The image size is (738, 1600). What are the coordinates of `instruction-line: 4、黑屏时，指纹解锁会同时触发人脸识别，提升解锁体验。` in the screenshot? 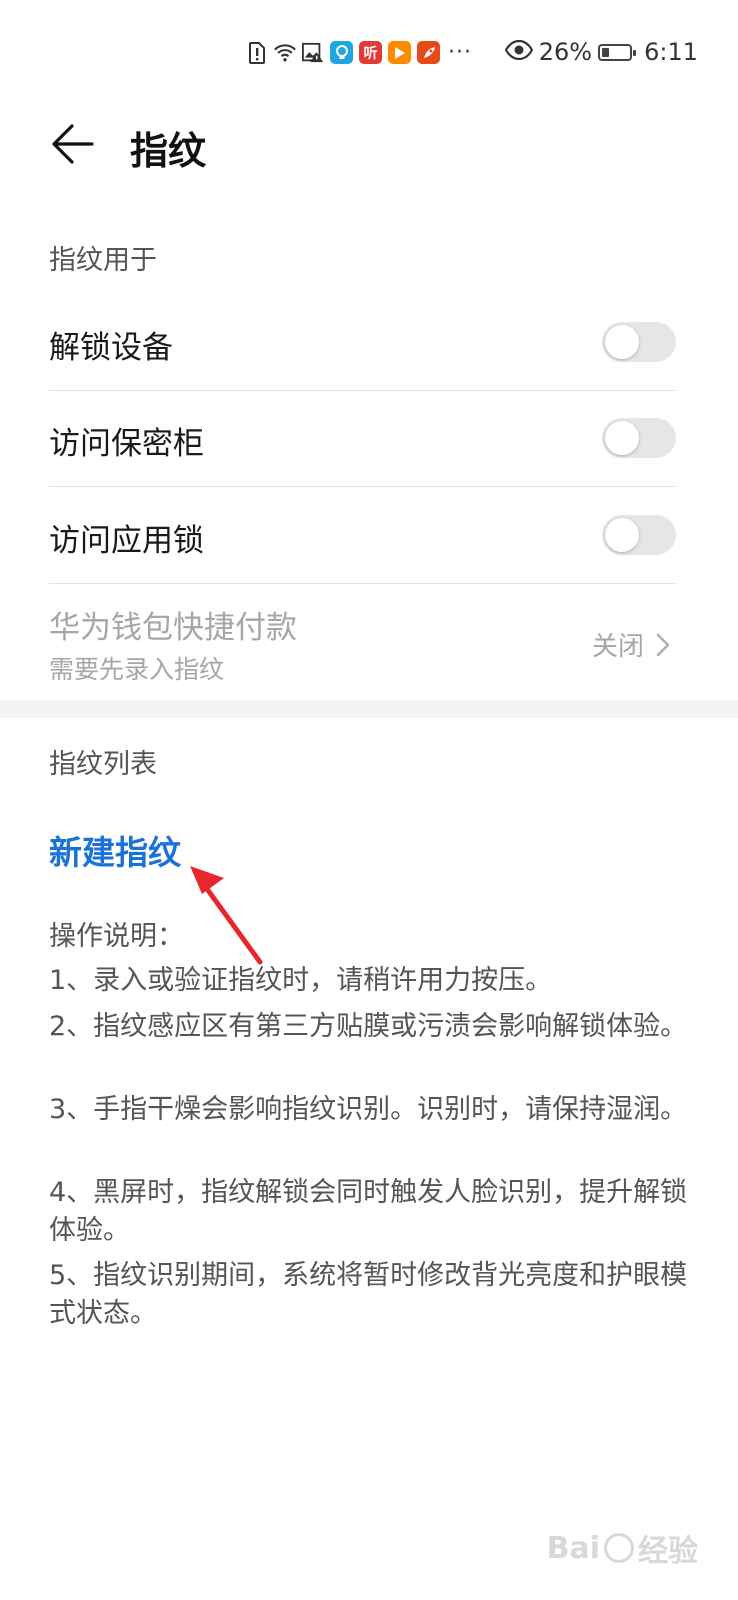 It's located at (368, 1211).